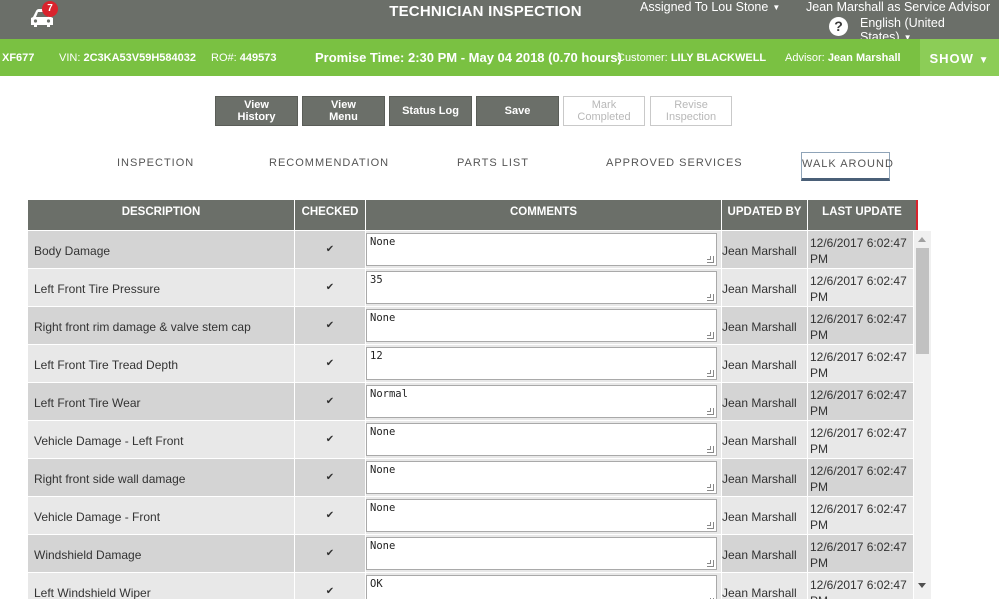  Describe the element at coordinates (155, 163) in the screenshot. I see `tab-inspection: INSPECTION` at that location.